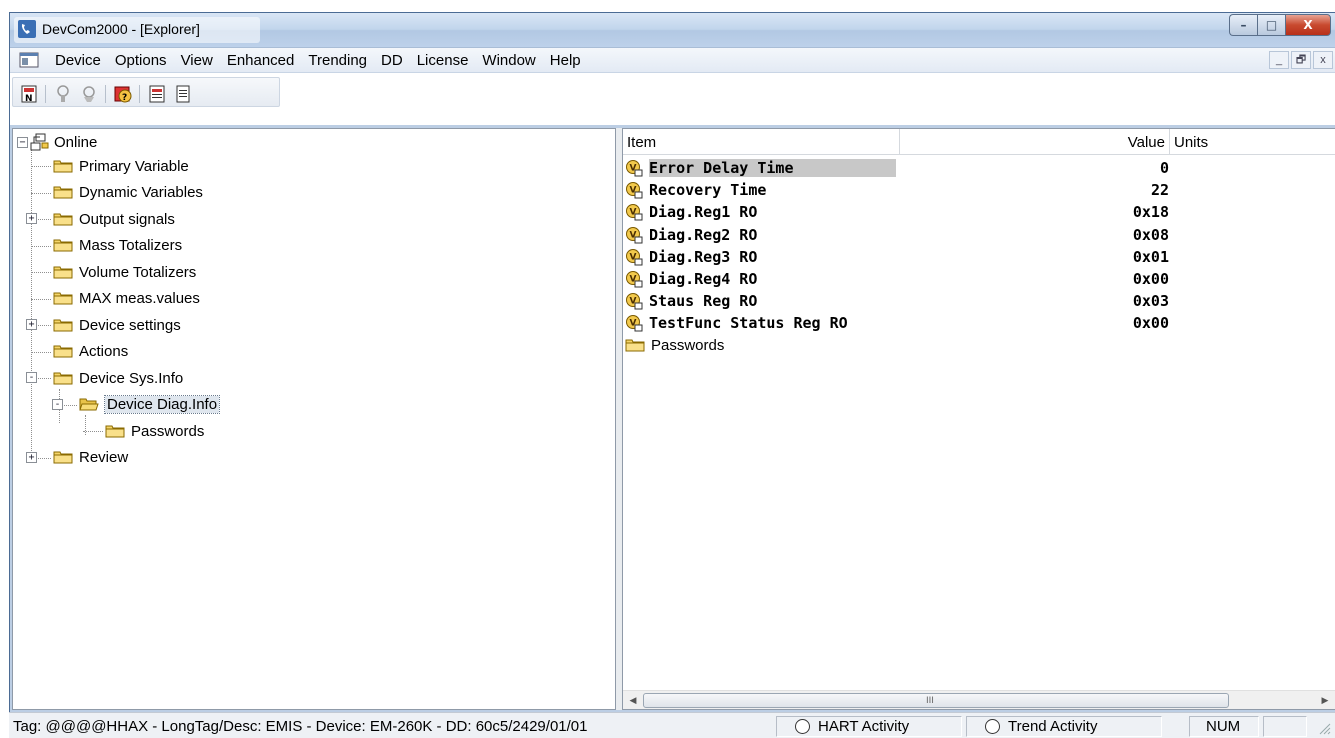  I want to click on trend-activity-indicator-icon, so click(992, 726).